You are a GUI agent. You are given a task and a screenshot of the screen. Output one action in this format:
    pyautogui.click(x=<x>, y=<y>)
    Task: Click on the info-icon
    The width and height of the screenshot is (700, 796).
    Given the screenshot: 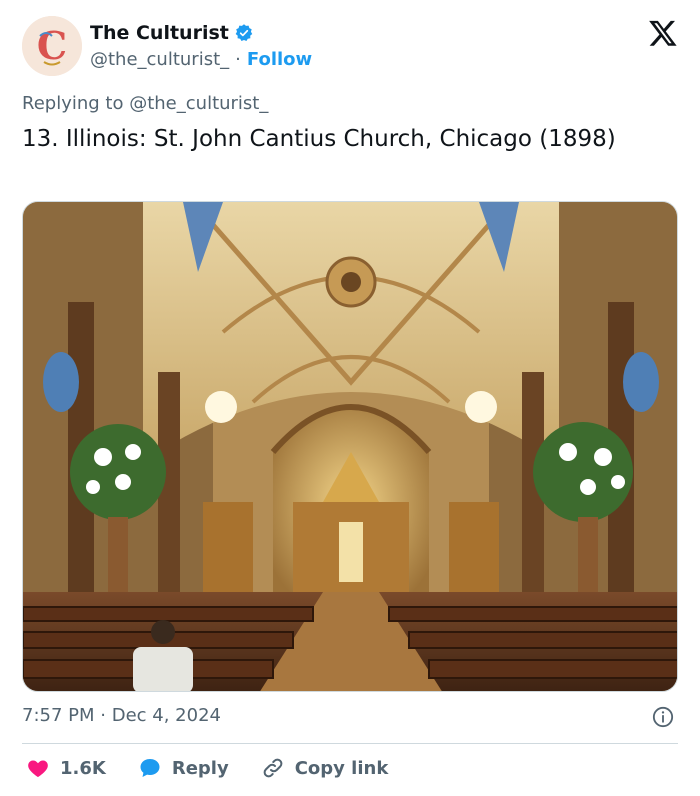 What is the action you would take?
    pyautogui.click(x=663, y=717)
    